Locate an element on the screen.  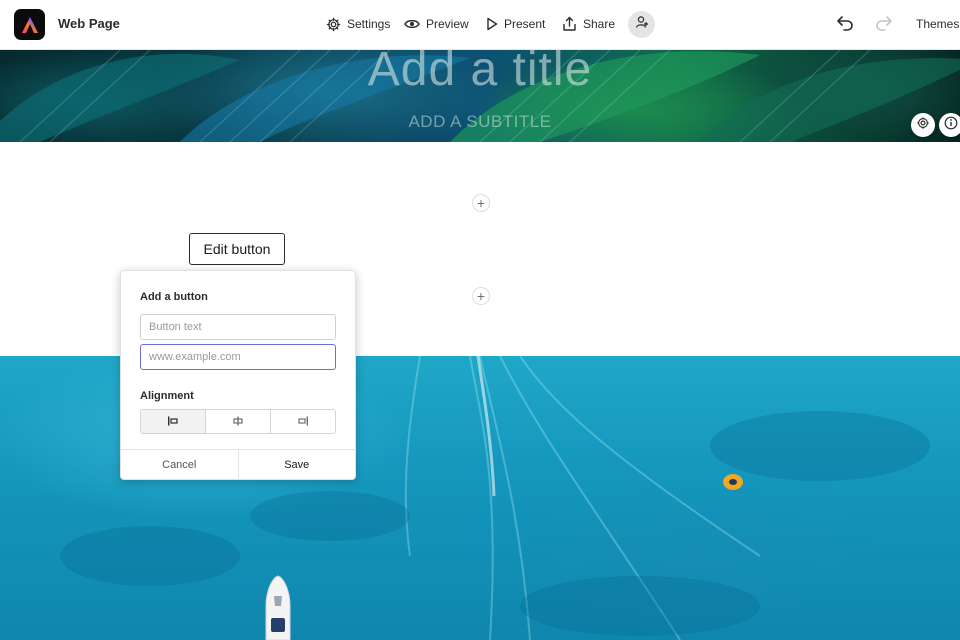
align-center-button is located at coordinates (238, 421).